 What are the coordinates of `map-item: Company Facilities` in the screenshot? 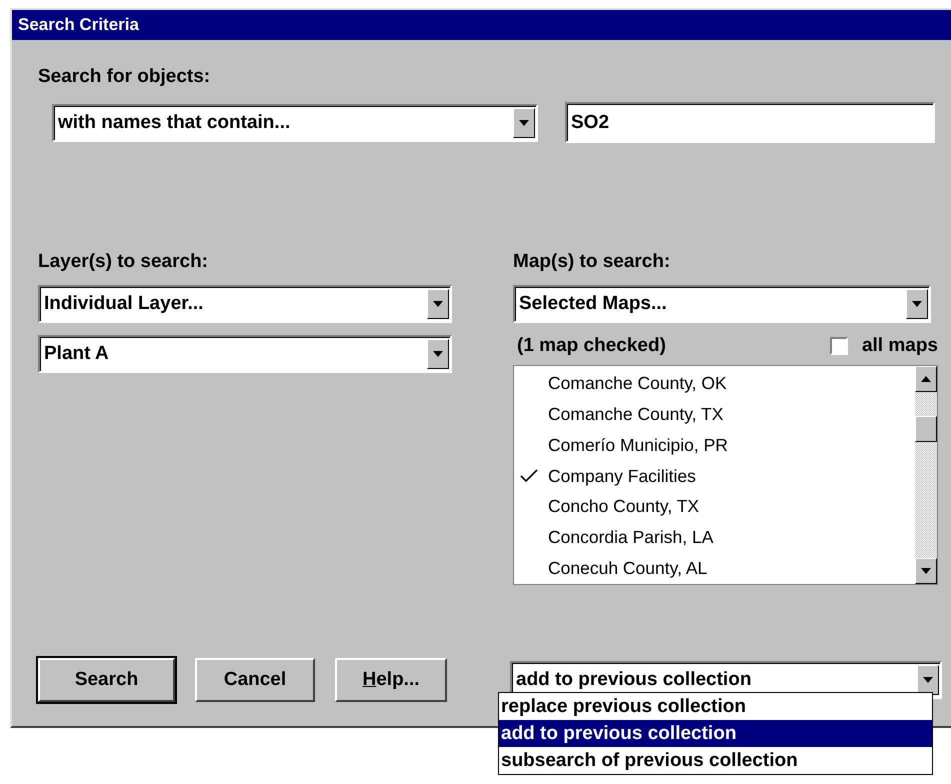 It's located at (714, 476).